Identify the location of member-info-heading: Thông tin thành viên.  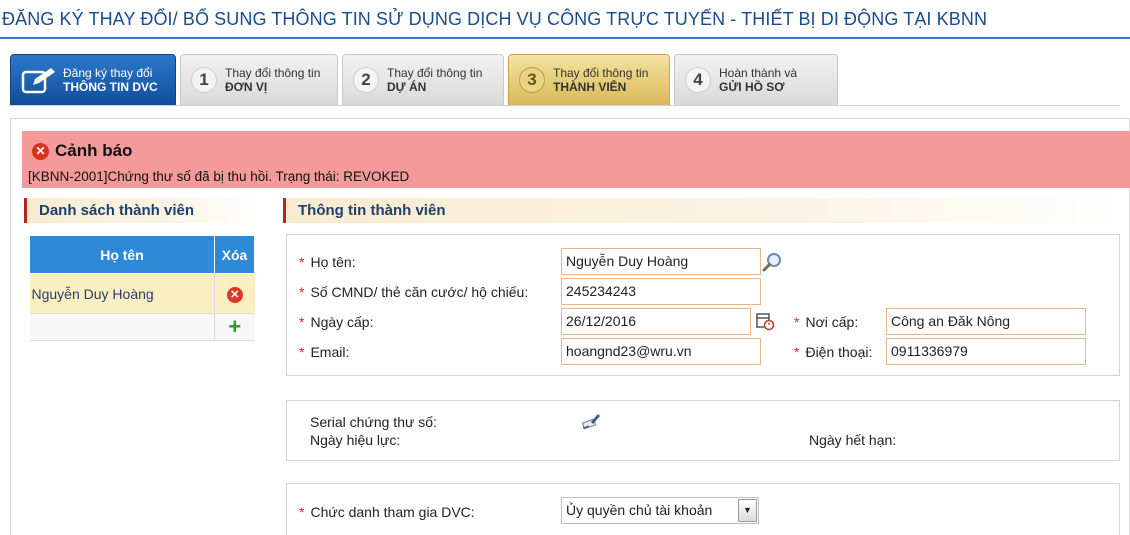
(703, 210).